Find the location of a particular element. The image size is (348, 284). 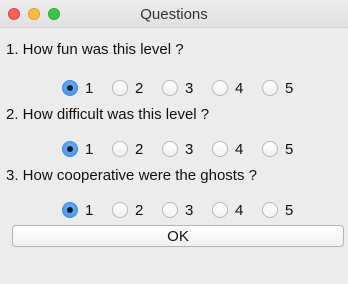

question-2-option-3: 3 is located at coordinates (187, 149).